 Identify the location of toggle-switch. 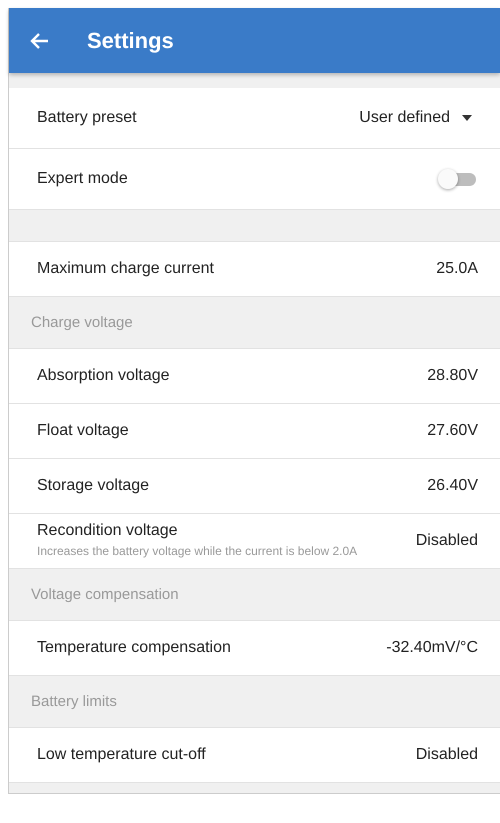
(458, 179).